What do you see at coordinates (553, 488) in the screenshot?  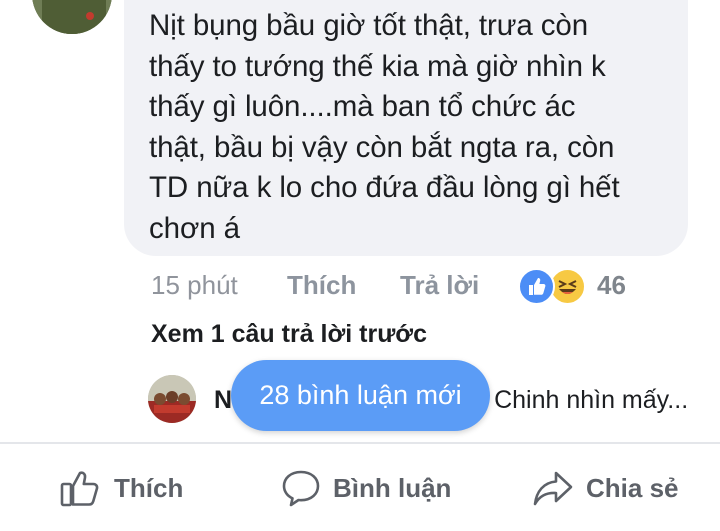 I see `share-arrow-icon` at bounding box center [553, 488].